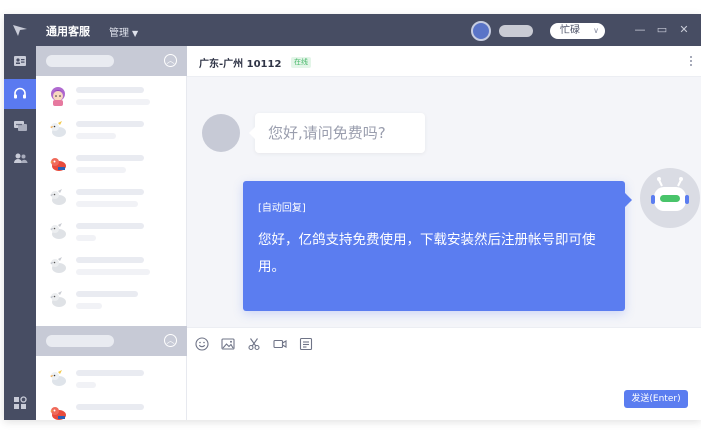 The width and height of the screenshot is (701, 441). I want to click on scissors-icon, so click(254, 344).